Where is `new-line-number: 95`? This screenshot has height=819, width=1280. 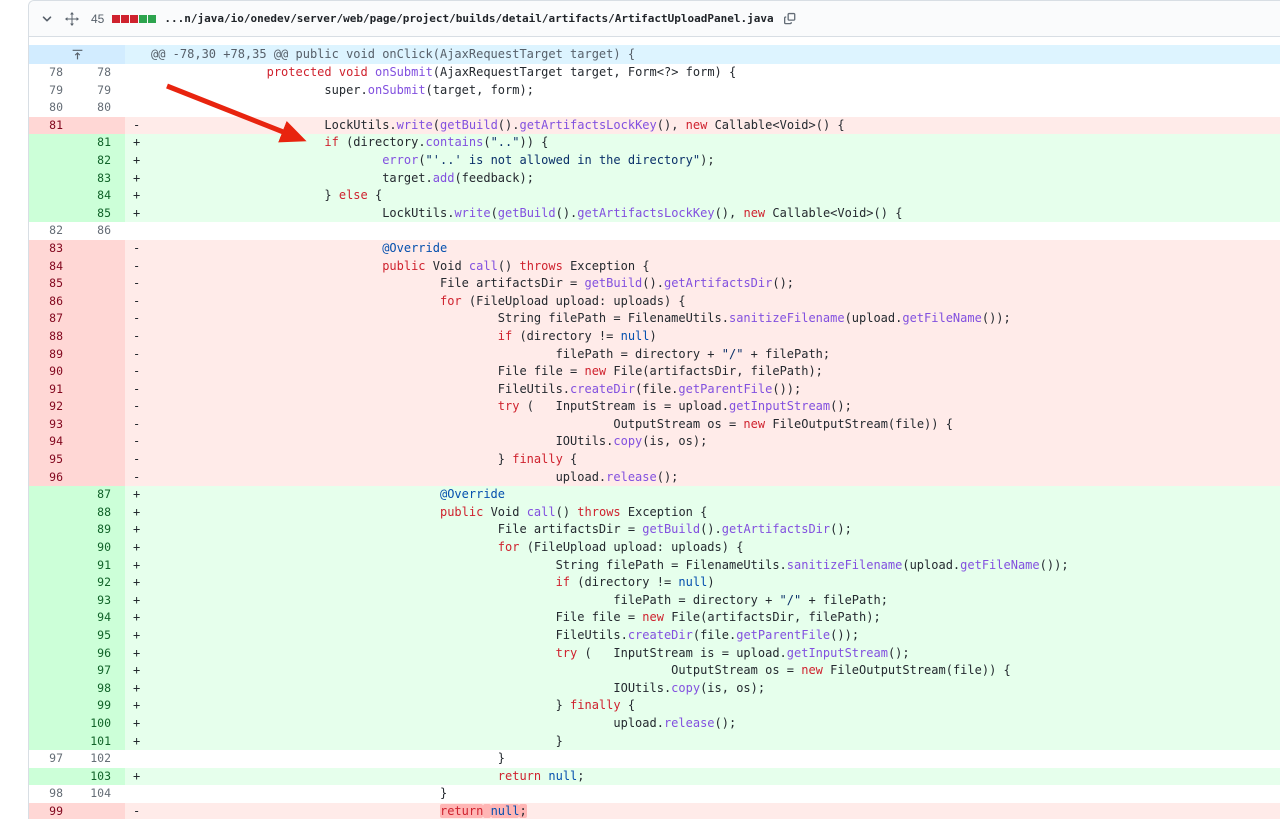
new-line-number: 95 is located at coordinates (101, 636).